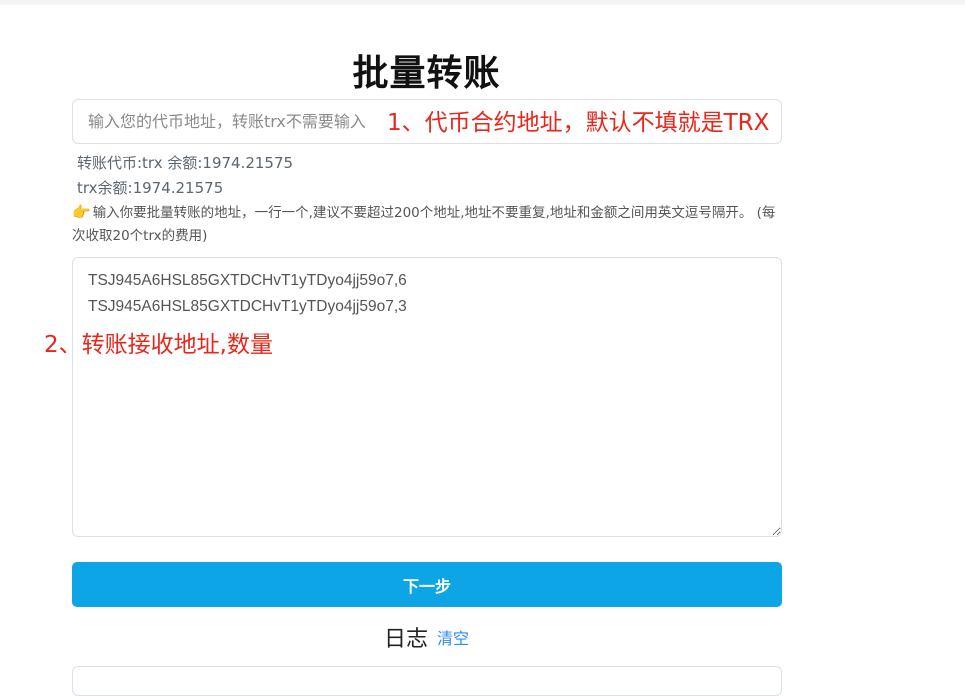  I want to click on clear-log-link: 清空, so click(453, 638).